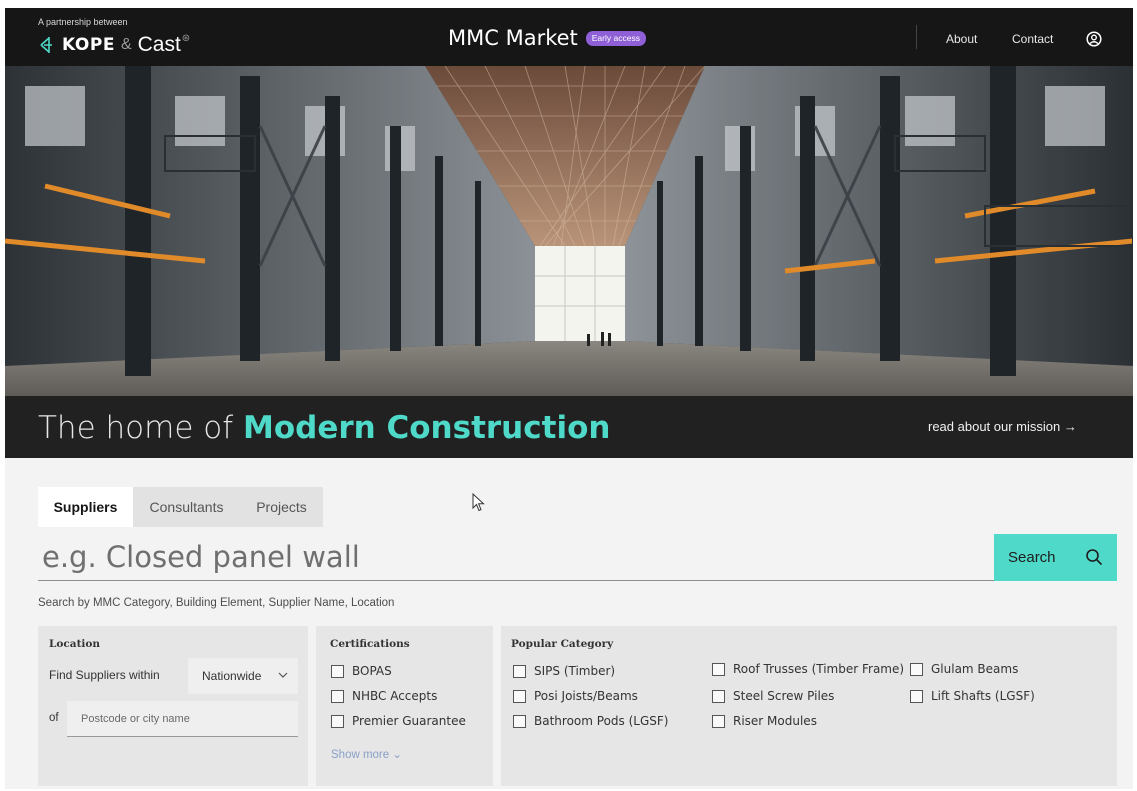  Describe the element at coordinates (159, 44) in the screenshot. I see `cast-logo: Cast` at that location.